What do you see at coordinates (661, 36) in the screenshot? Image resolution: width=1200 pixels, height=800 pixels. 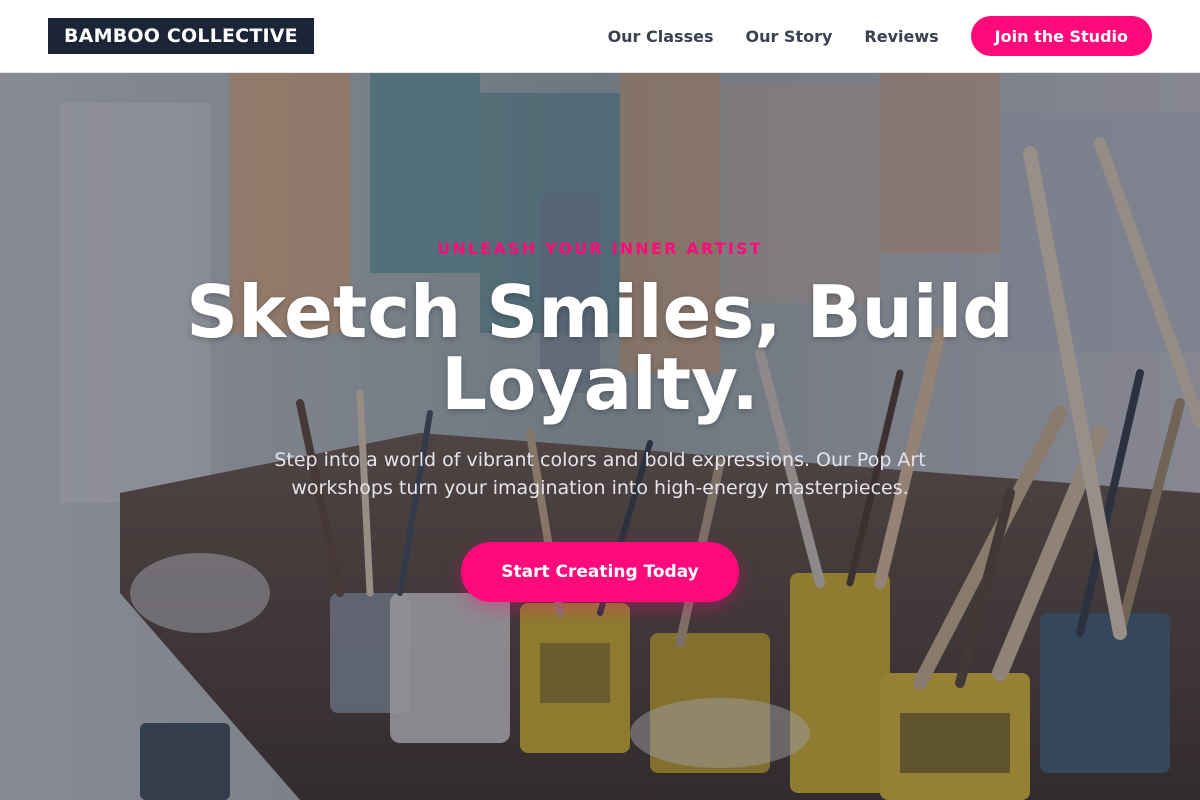 I see `nav-link-our-classes: Our Classes` at bounding box center [661, 36].